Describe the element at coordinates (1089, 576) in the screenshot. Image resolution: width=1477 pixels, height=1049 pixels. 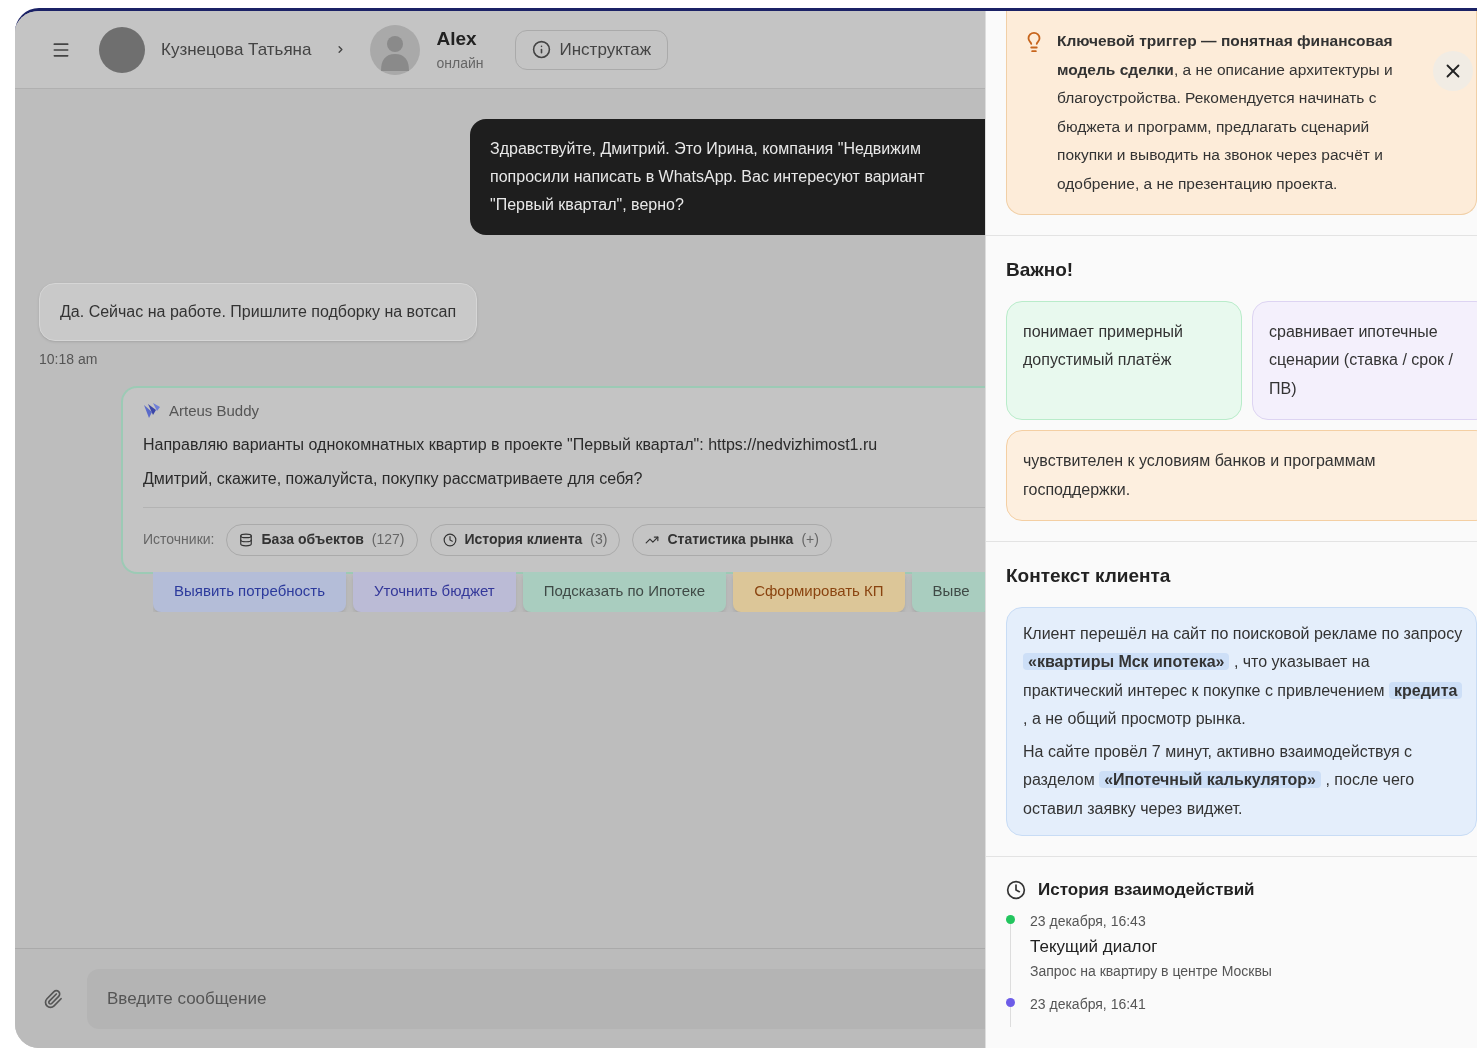
I see `section-title: Контекст клиента` at that location.